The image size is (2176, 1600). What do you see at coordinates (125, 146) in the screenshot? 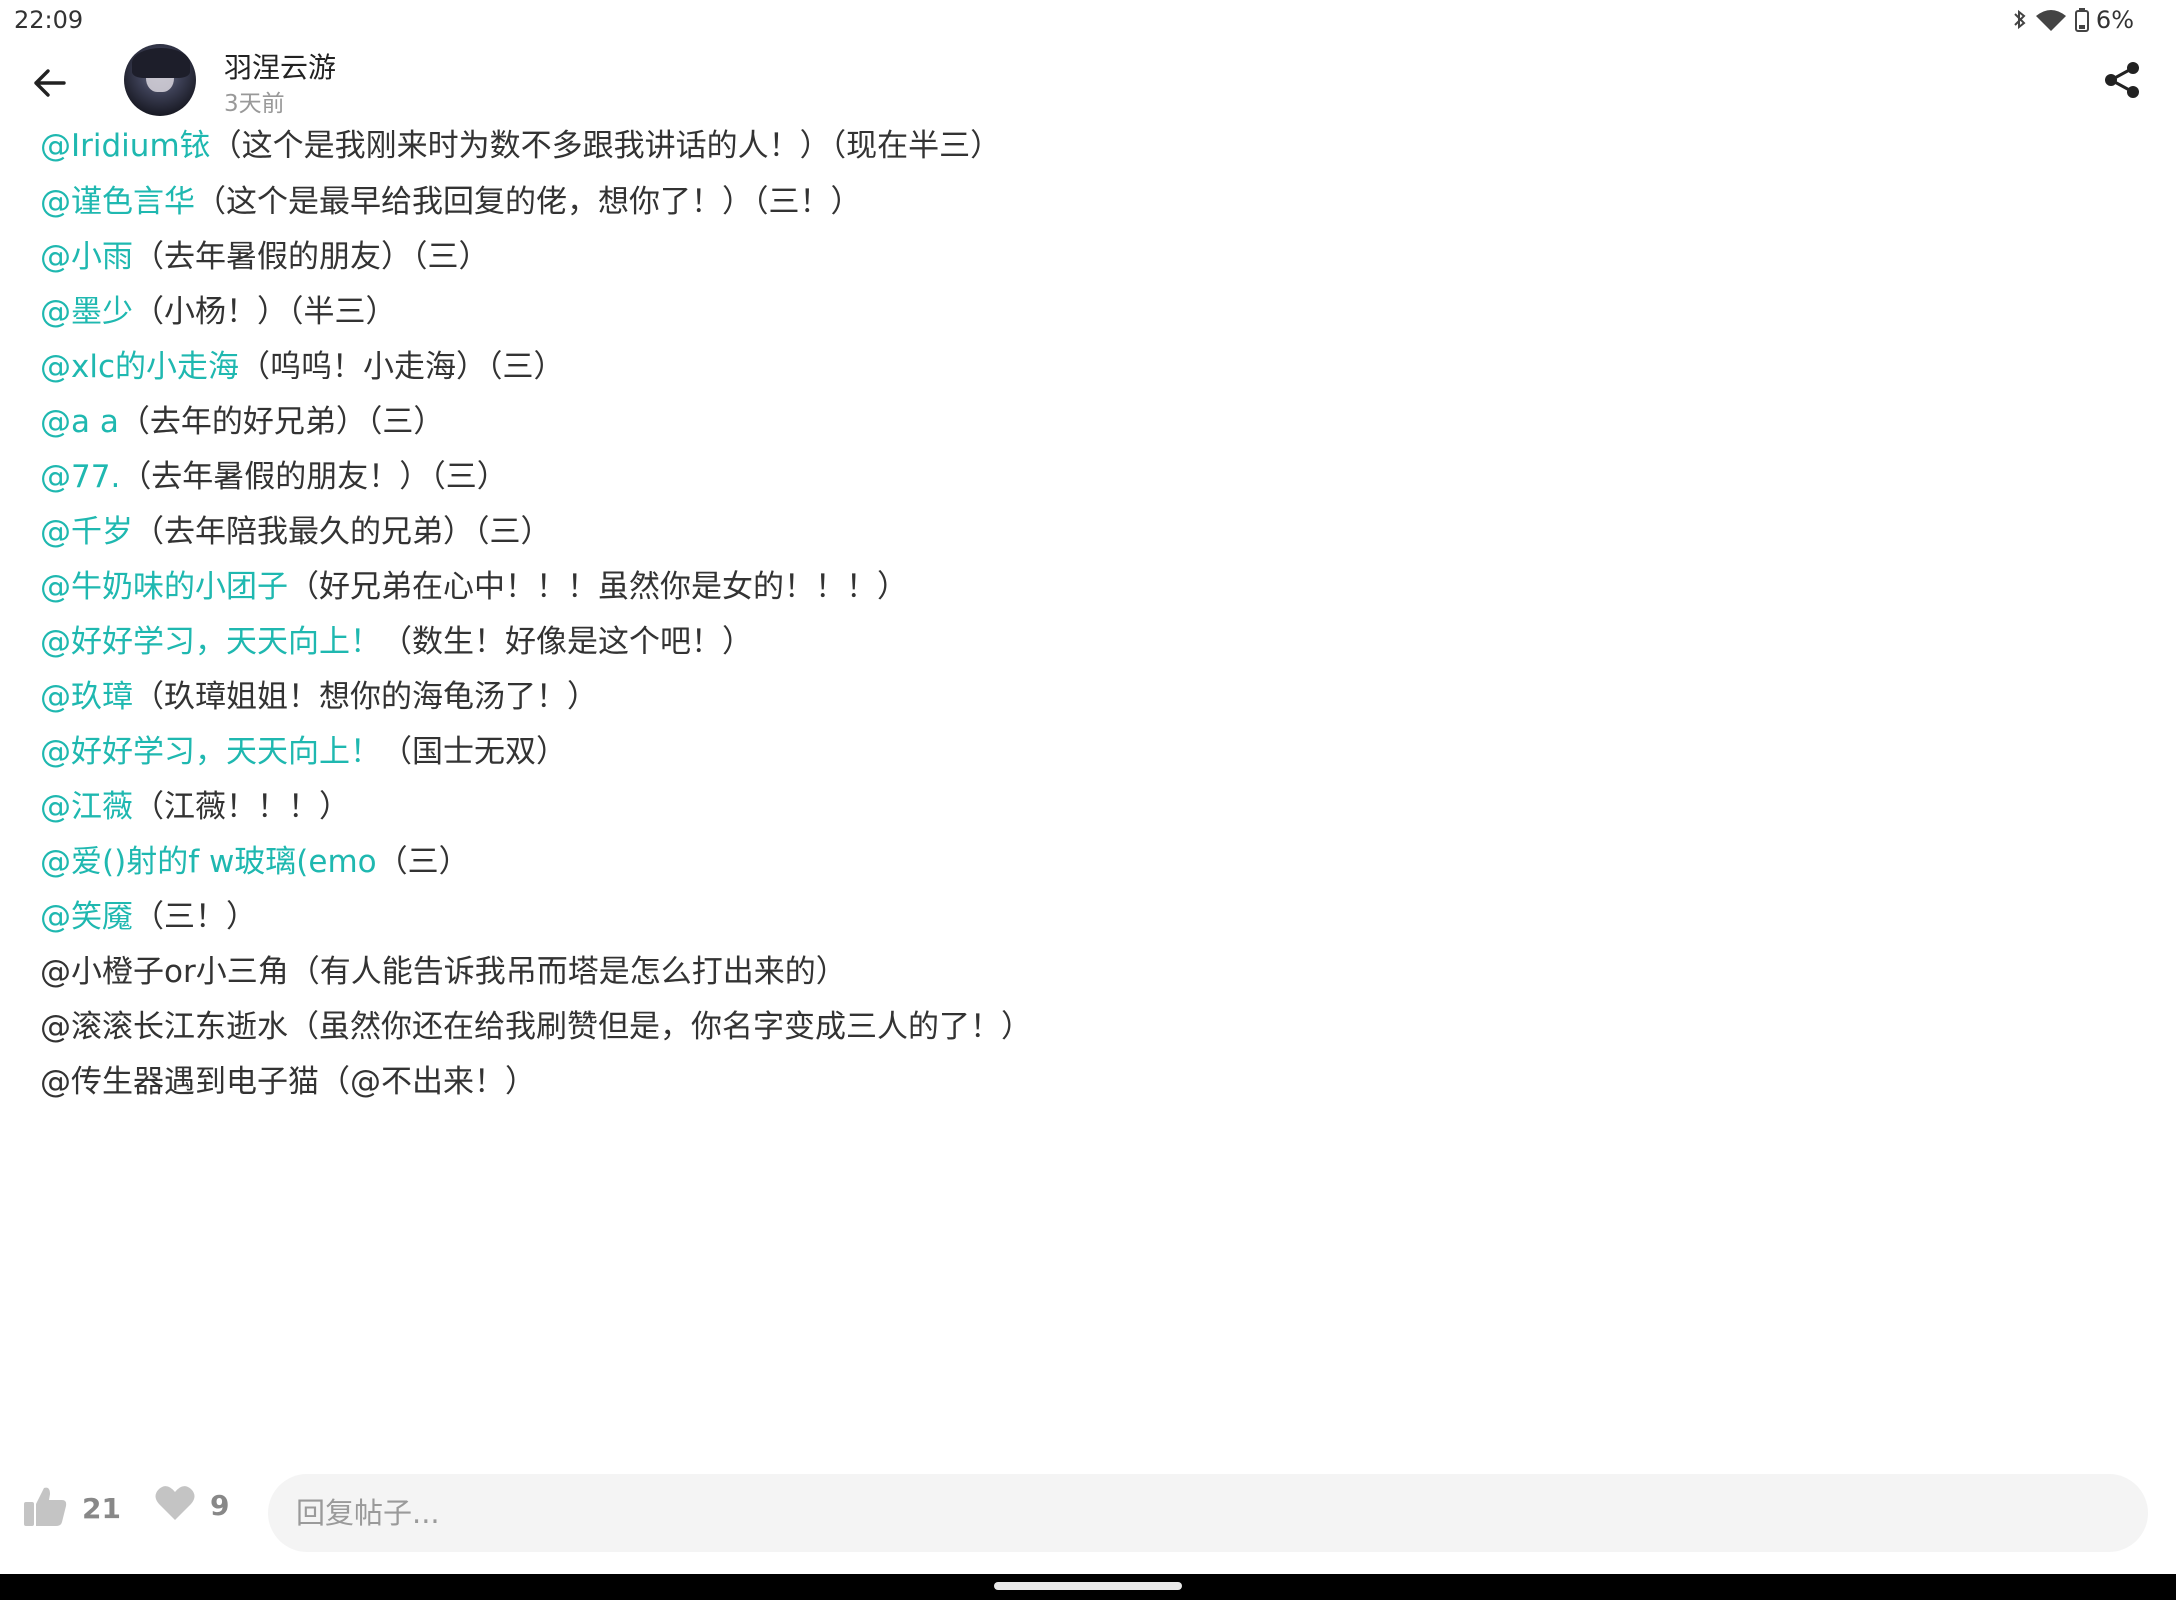
I see `mention-link: @Iridium铱` at bounding box center [125, 146].